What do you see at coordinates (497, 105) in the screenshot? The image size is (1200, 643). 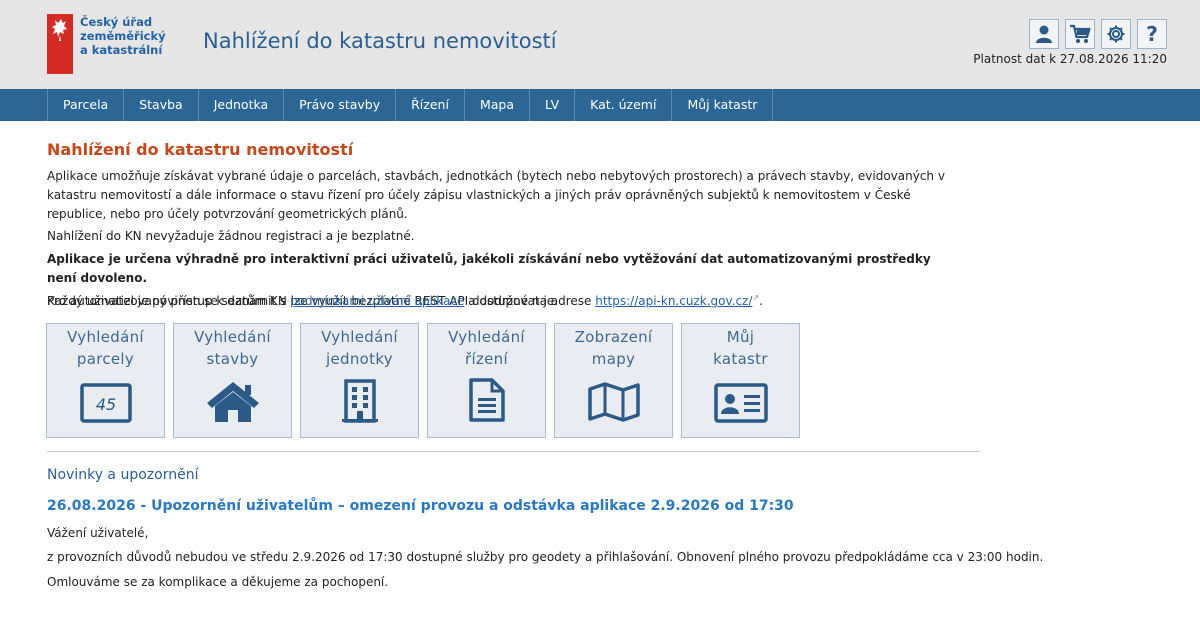 I see `nav-mapa: Mapa` at bounding box center [497, 105].